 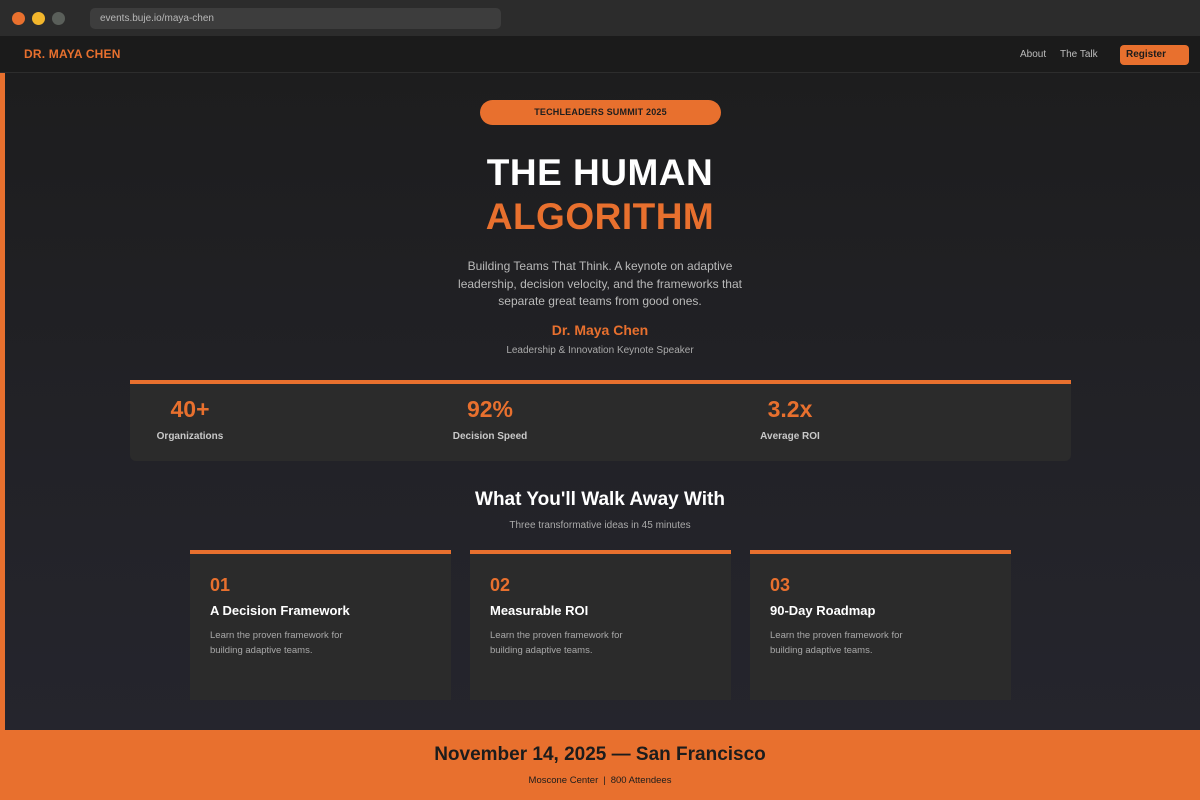 I want to click on stat-value: 3.2x, so click(x=790, y=409).